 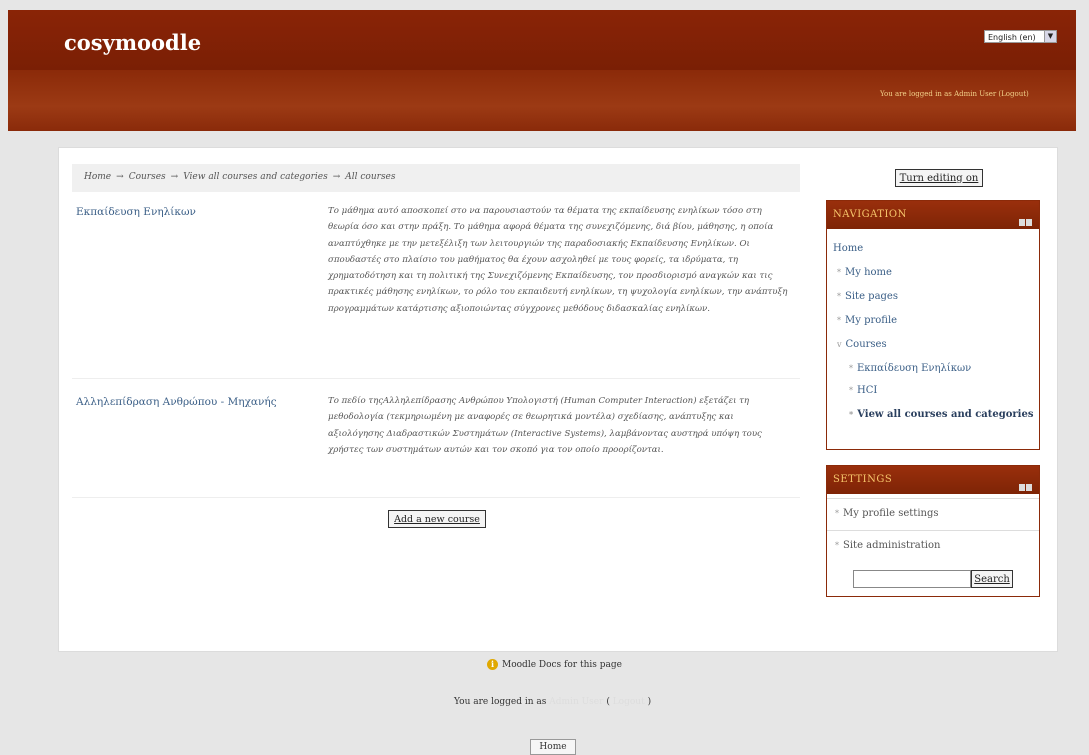 What do you see at coordinates (500, 702) in the screenshot?
I see `footer-login-prefix: You are logged in as` at bounding box center [500, 702].